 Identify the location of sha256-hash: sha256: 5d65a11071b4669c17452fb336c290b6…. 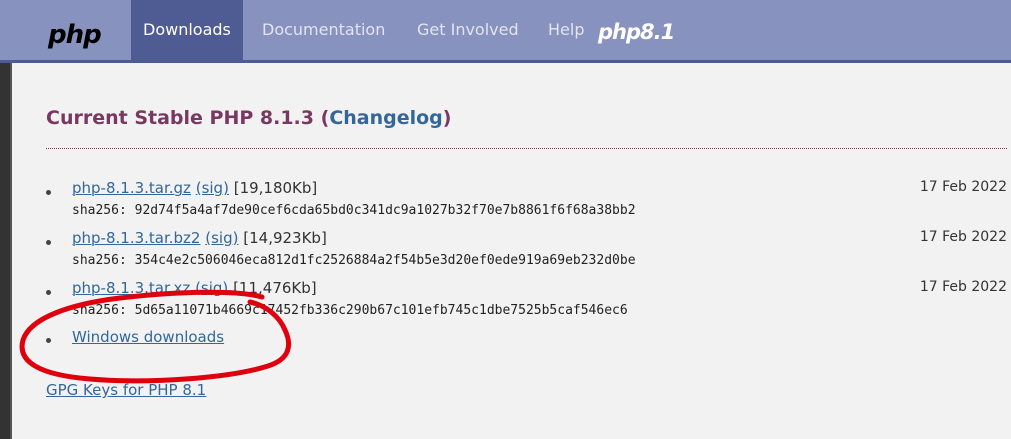
(350, 310).